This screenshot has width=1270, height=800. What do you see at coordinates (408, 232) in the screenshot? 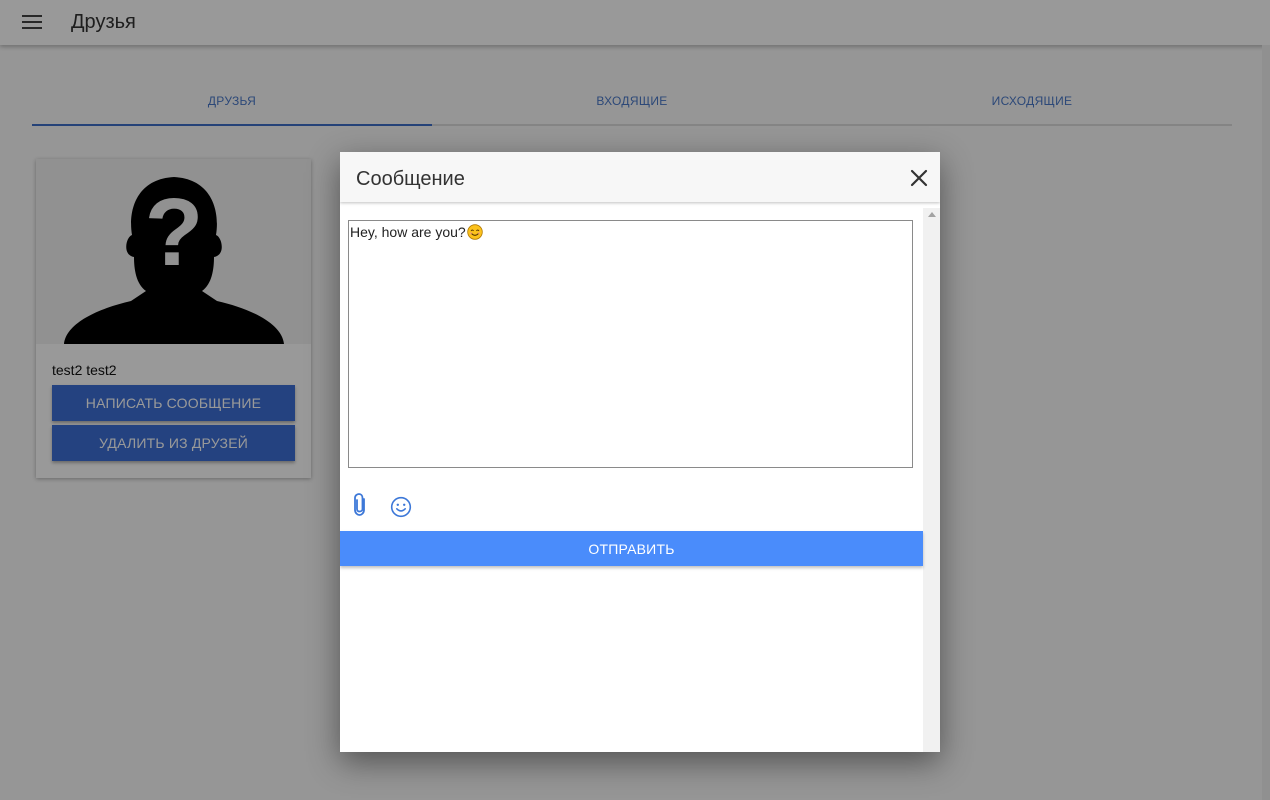
I see `message-text: Hey, how are you?` at bounding box center [408, 232].